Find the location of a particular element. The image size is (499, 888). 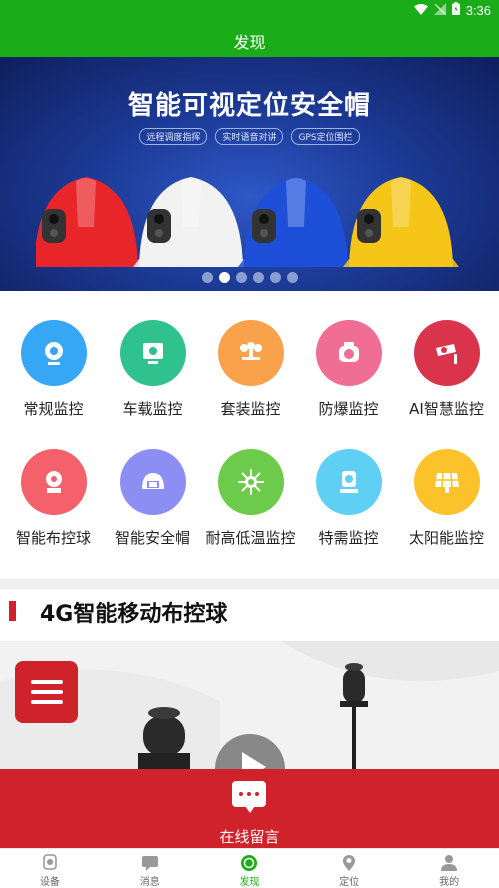

chat-bubble-icon is located at coordinates (249, 797).